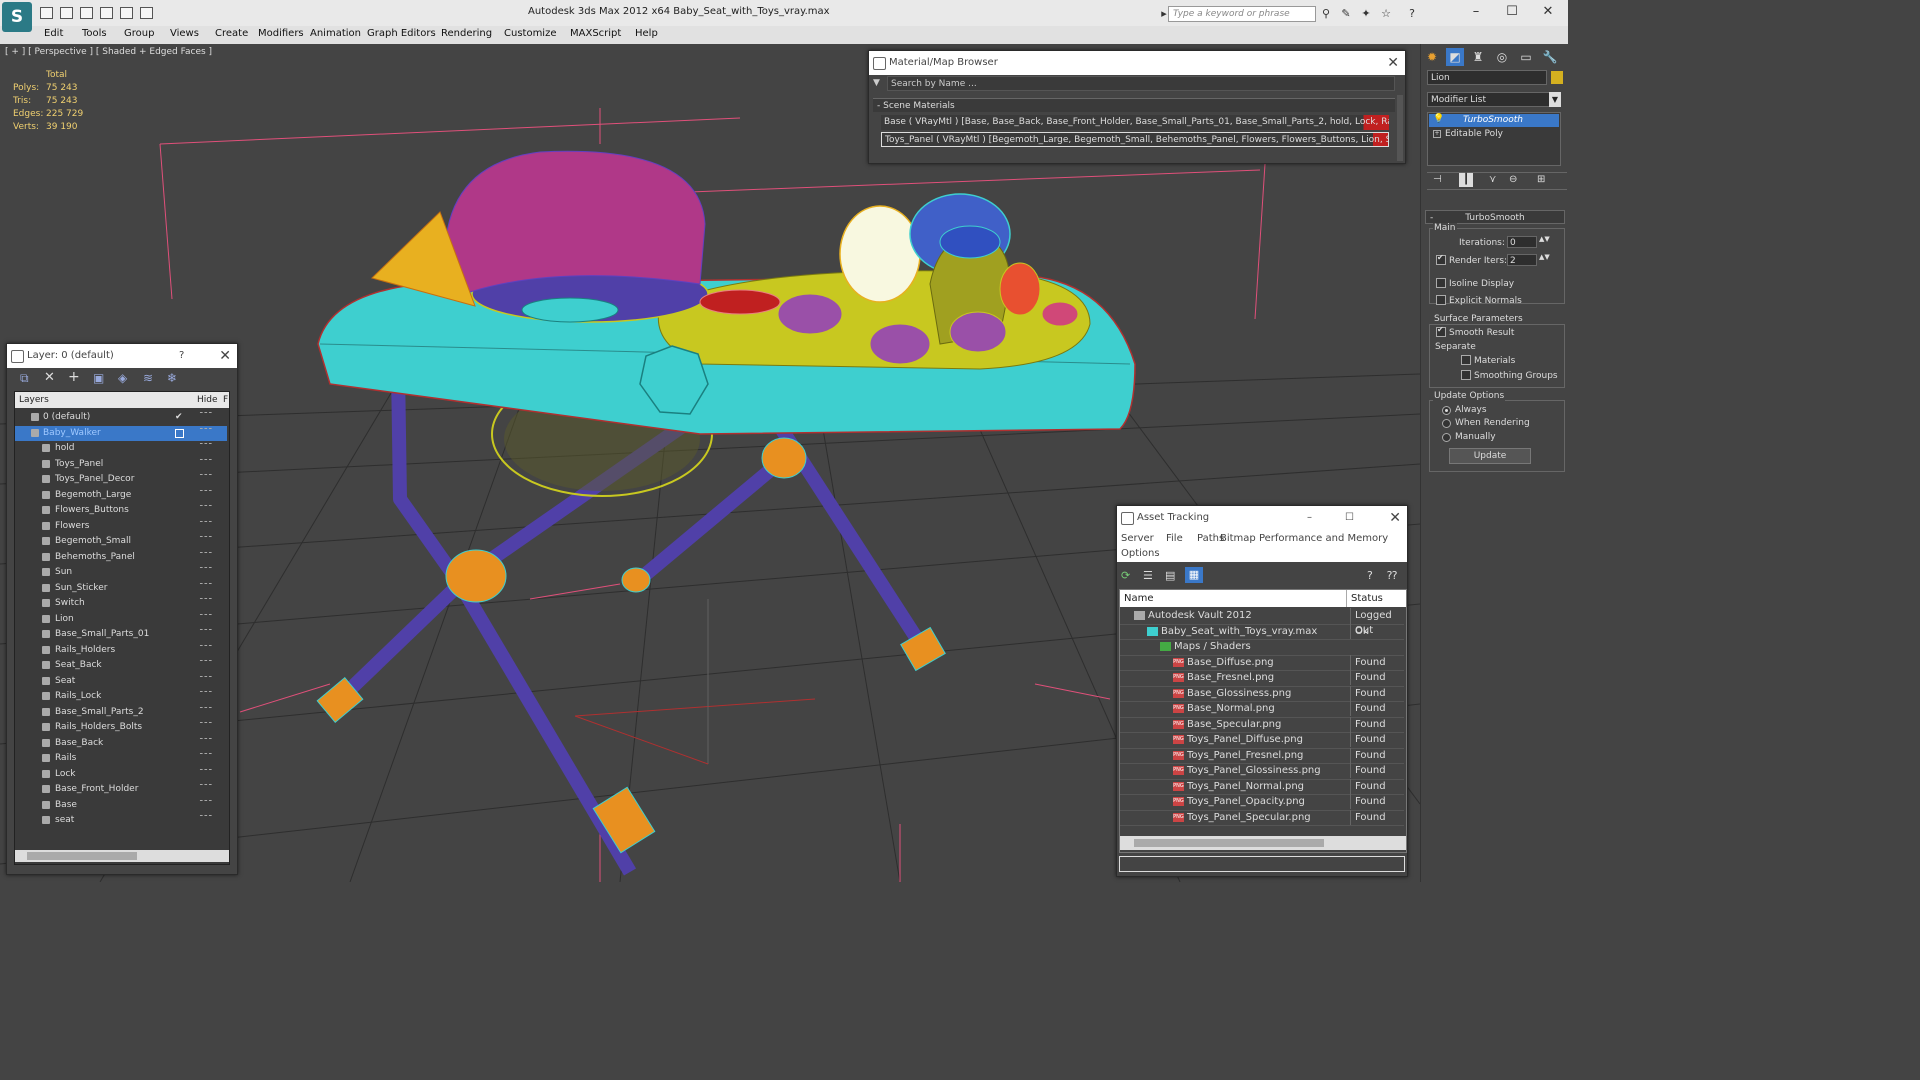 This screenshot has height=1080, width=1920. What do you see at coordinates (121, 447) in the screenshot?
I see `layer-object-row: hold ⁃⁃⁃` at bounding box center [121, 447].